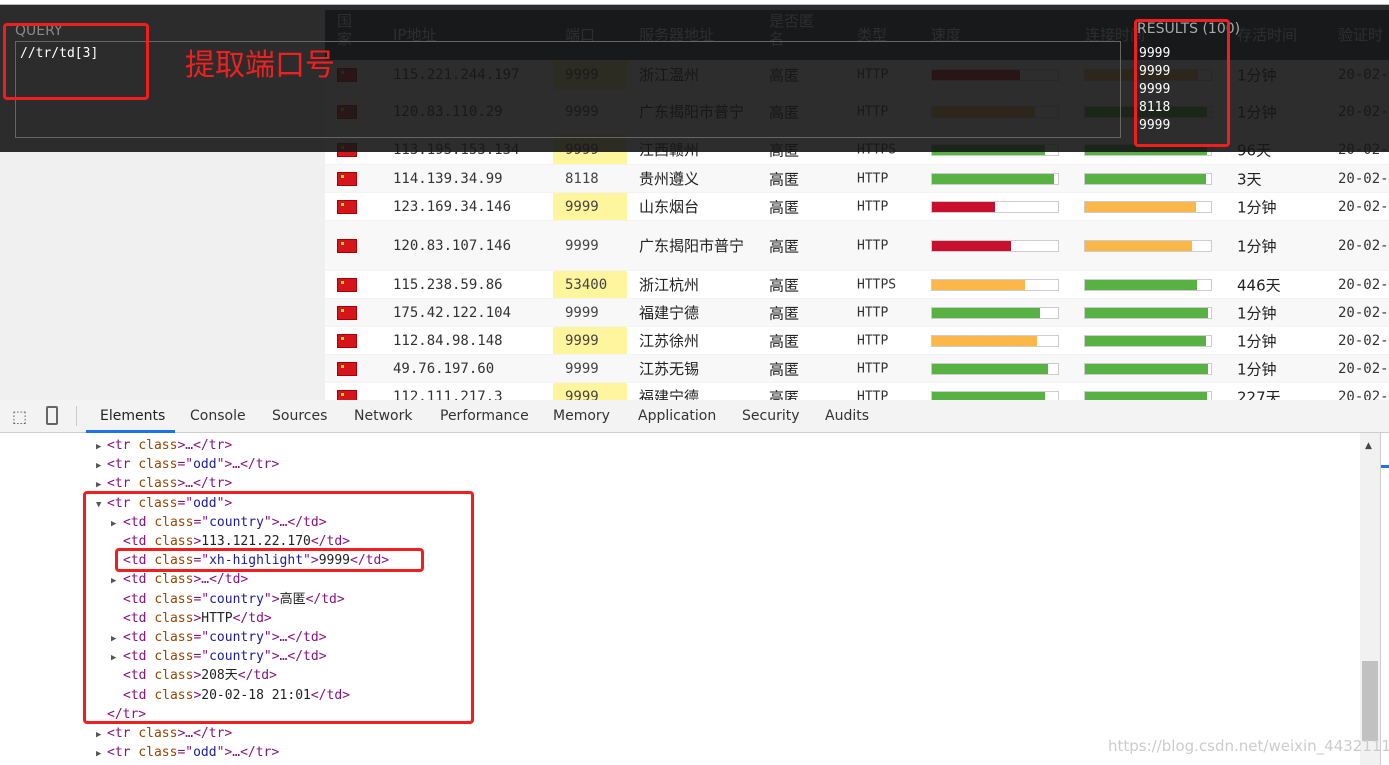  I want to click on tab-sources: Sources, so click(299, 416).